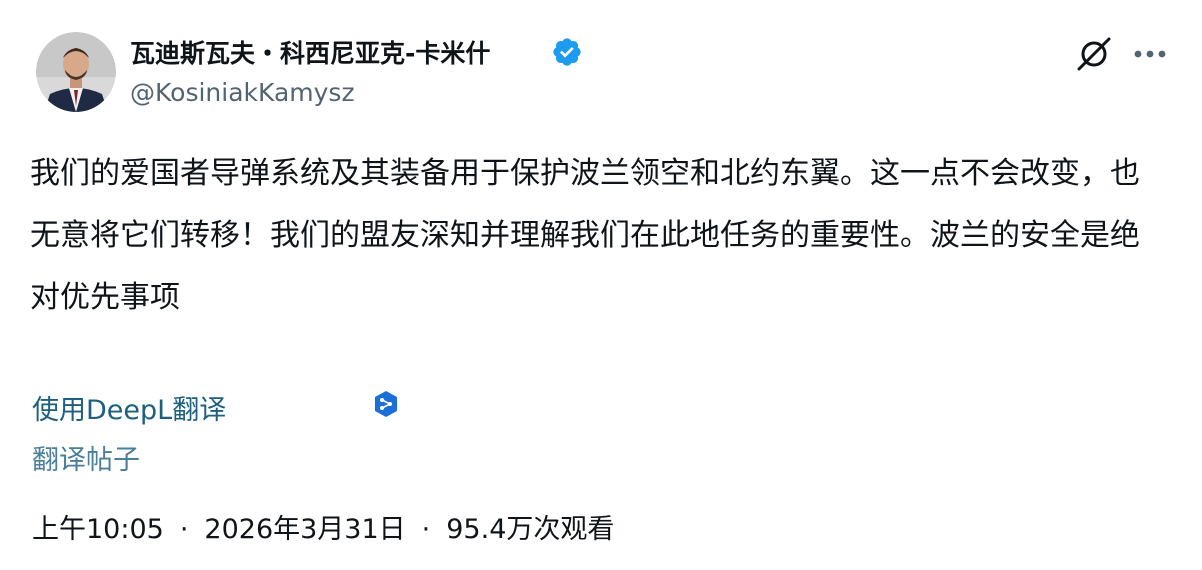 This screenshot has width=1202, height=570. What do you see at coordinates (98, 529) in the screenshot?
I see `post-time: 上午10:05` at bounding box center [98, 529].